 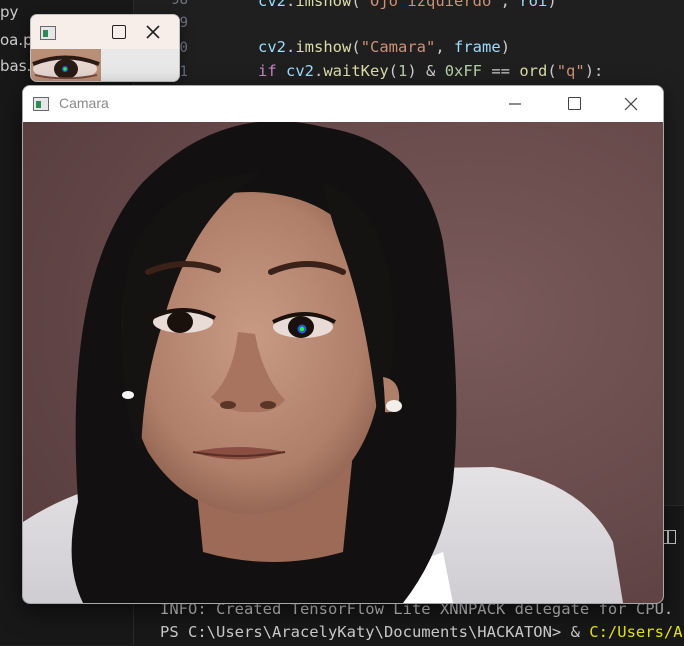 I want to click on terminal-path: C:/Users/Arac, so click(x=636, y=632).